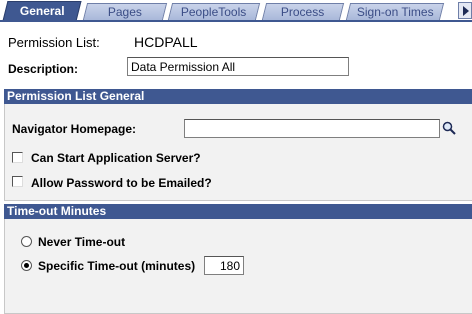  I want to click on navigator-homepage-input, so click(312, 128).